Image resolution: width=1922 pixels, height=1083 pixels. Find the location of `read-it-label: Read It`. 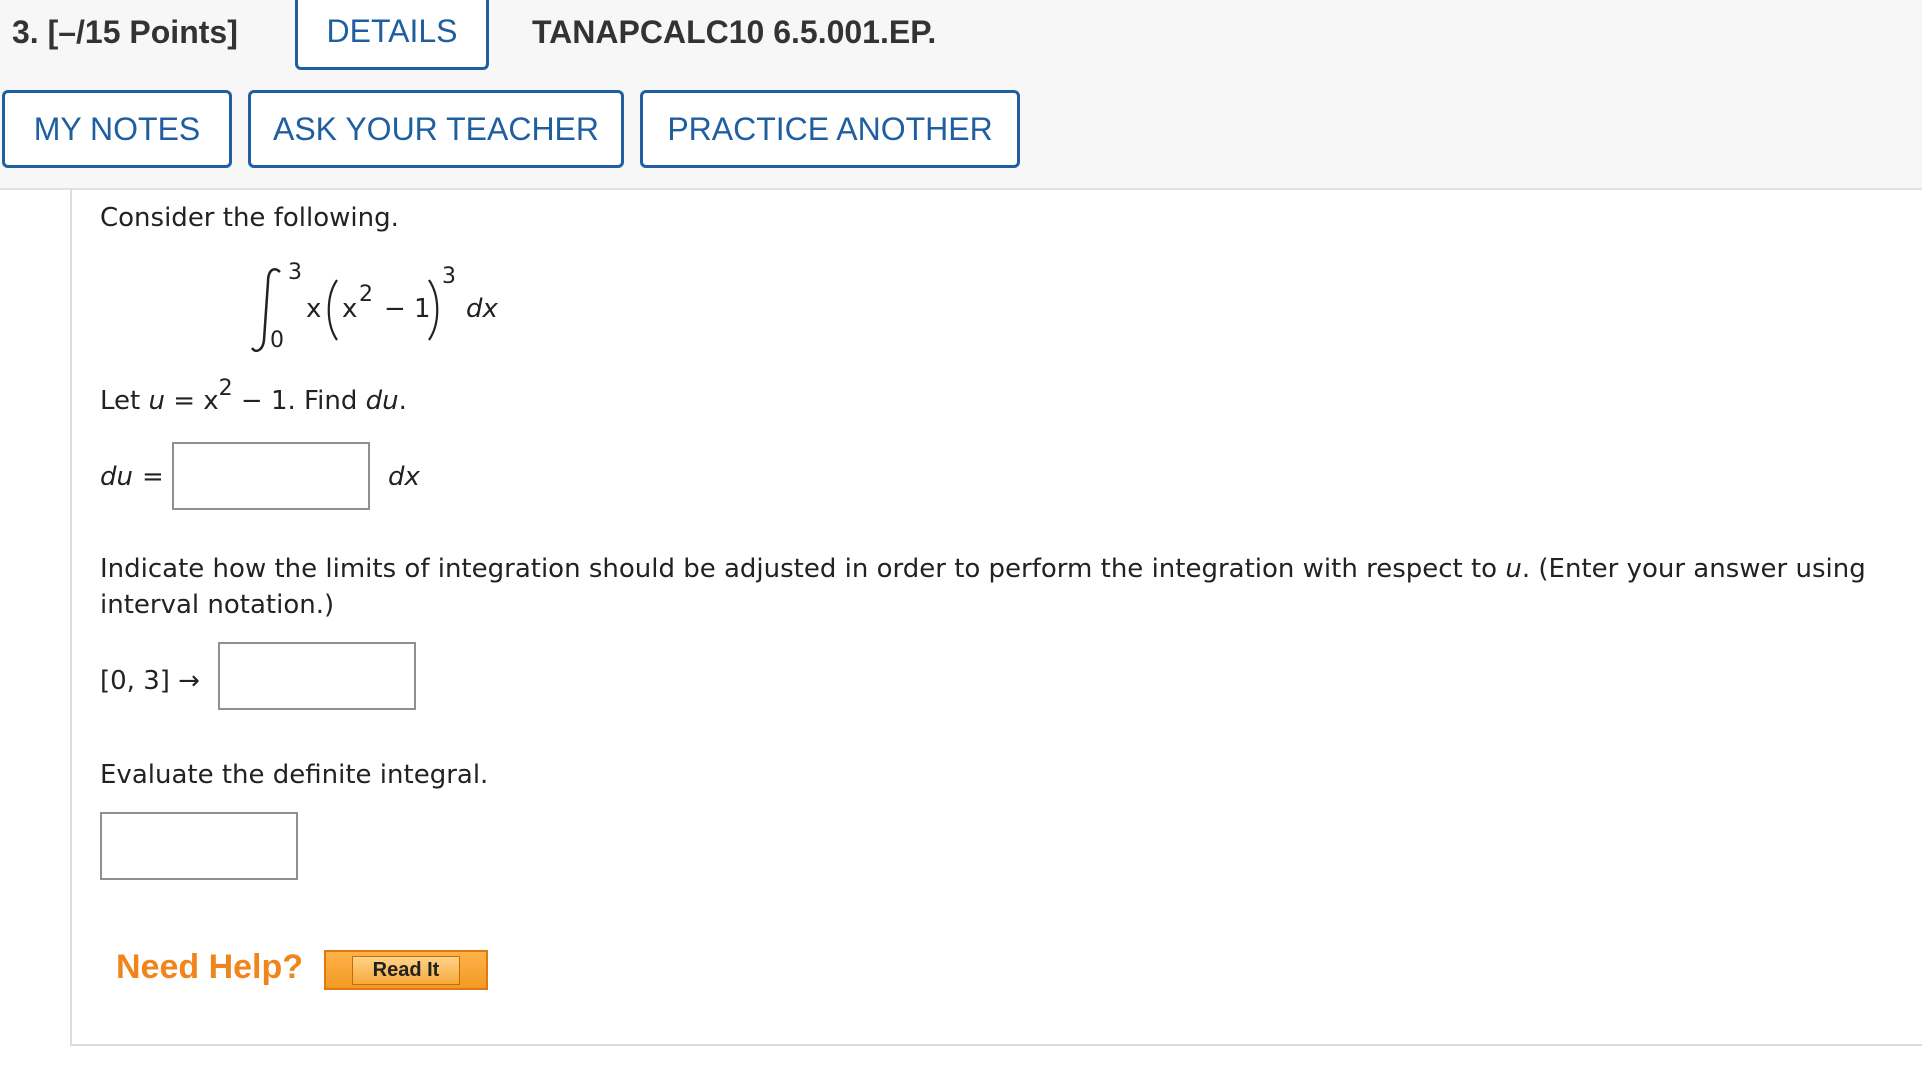

read-it-label: Read It is located at coordinates (406, 970).